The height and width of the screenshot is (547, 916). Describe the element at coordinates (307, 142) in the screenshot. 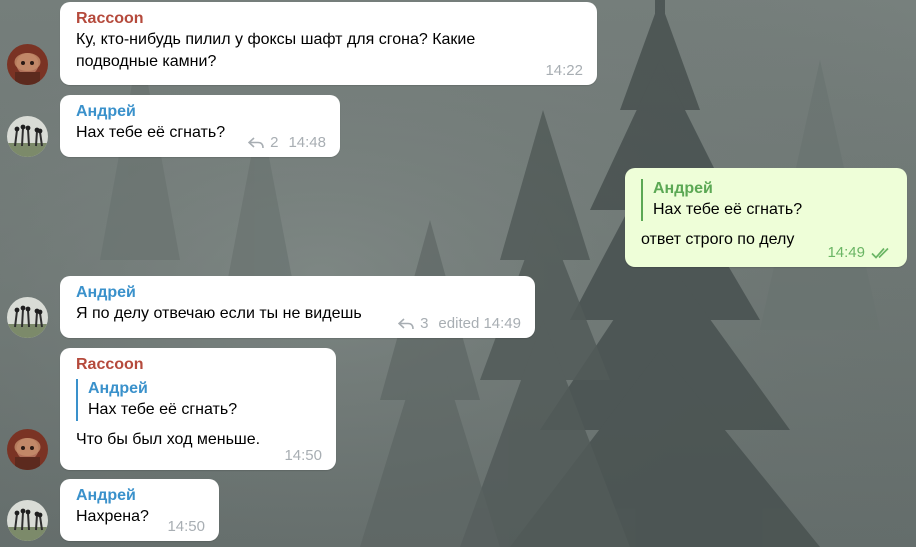

I see `message-time: 14:48` at that location.